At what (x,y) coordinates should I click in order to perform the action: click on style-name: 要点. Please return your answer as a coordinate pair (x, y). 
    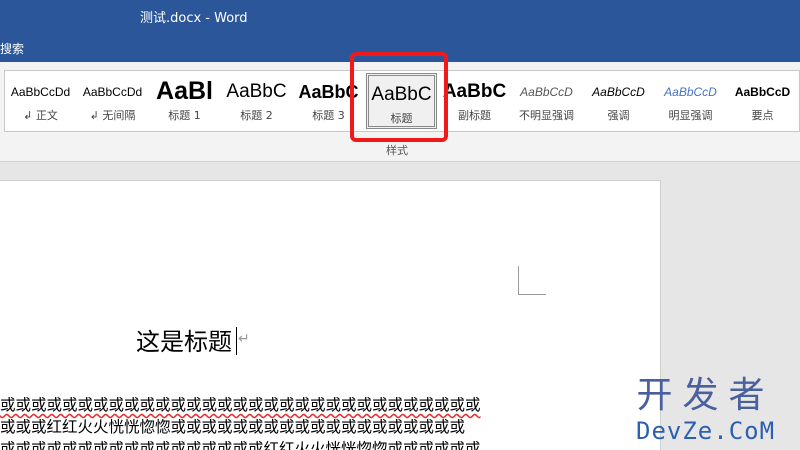
    Looking at the image, I should click on (762, 115).